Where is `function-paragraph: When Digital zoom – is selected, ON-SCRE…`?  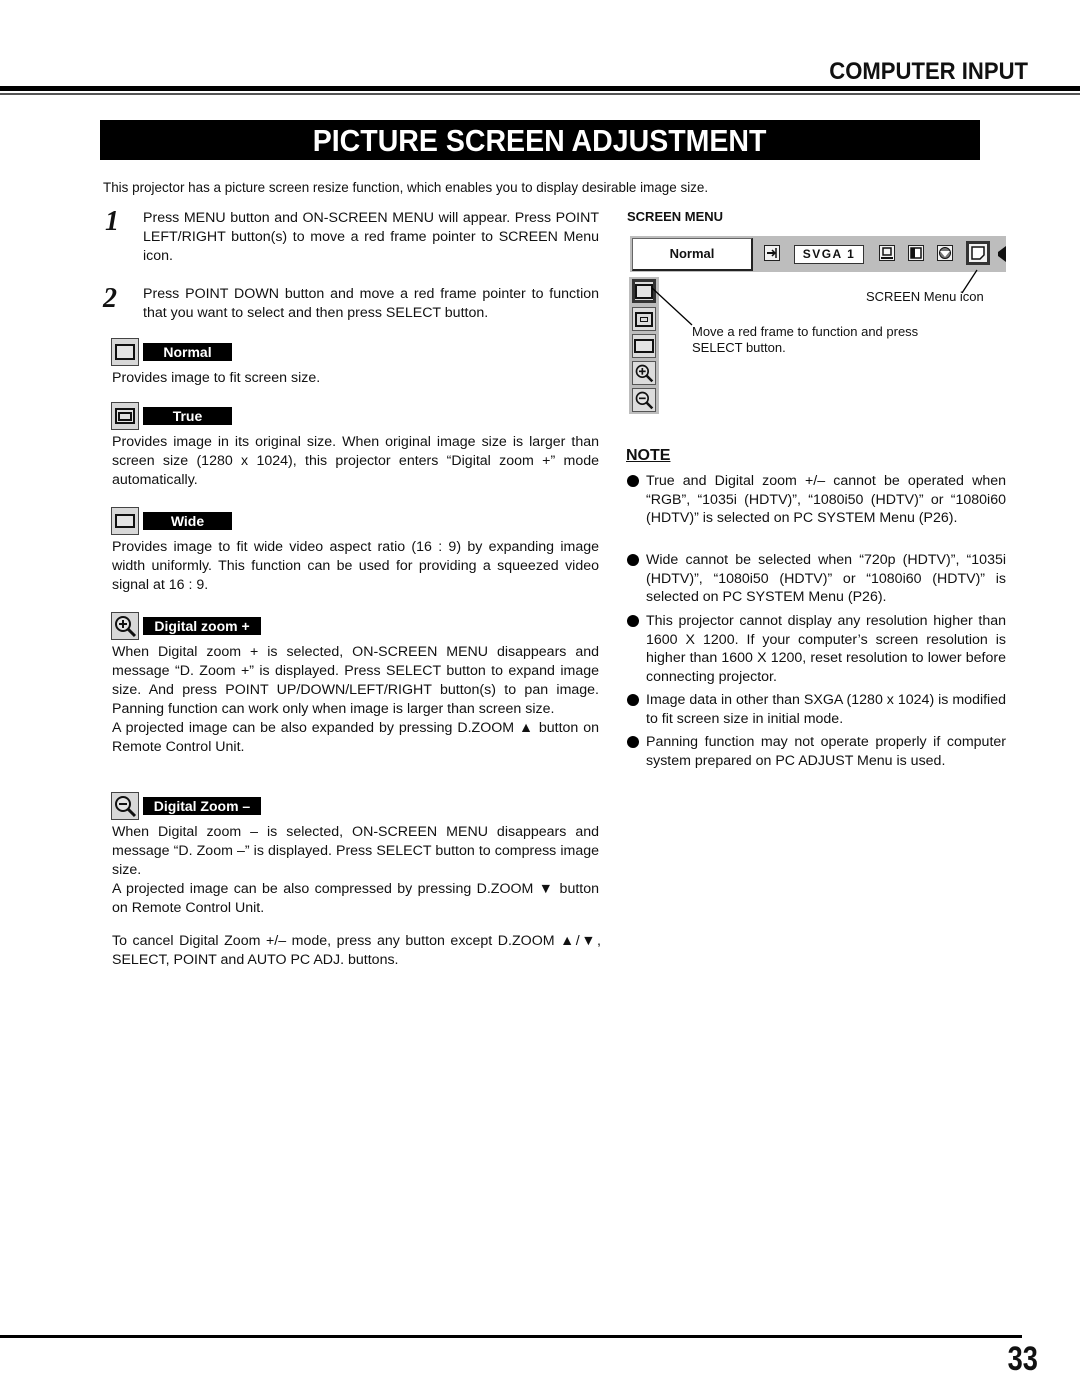
function-paragraph: When Digital zoom – is selected, ON-SCRE… is located at coordinates (355, 851).